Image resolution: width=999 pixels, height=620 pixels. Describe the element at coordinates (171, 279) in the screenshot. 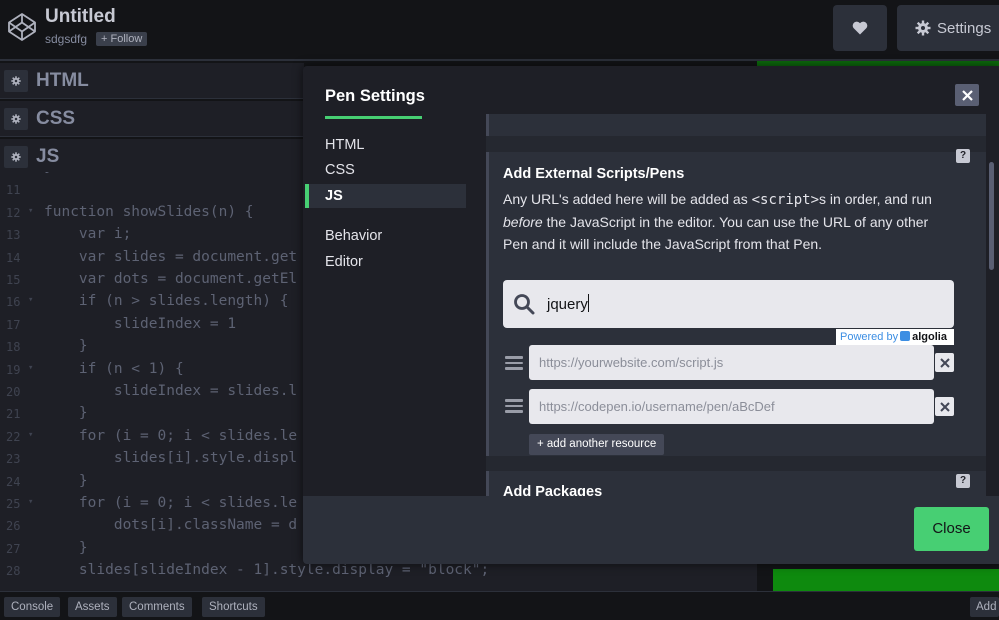

I see `code-text: var dots = document.getEl` at that location.